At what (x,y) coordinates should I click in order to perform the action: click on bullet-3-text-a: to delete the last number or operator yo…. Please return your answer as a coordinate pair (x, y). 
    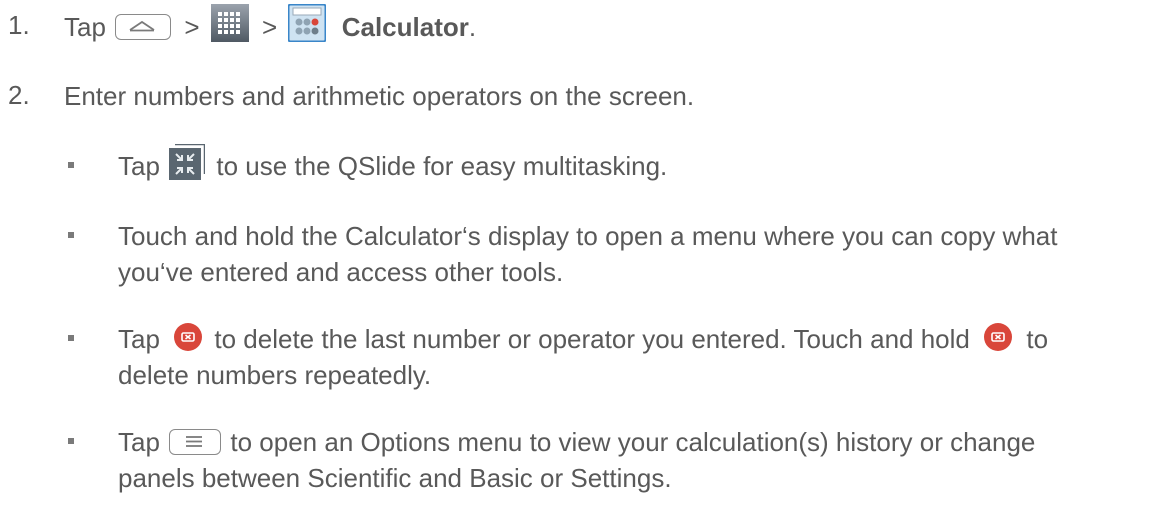
    Looking at the image, I should click on (592, 339).